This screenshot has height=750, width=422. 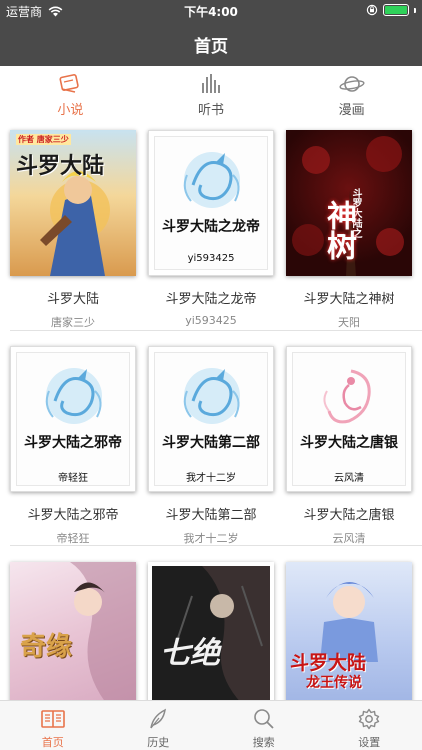 I want to click on book-item: 斗罗大陆之龙帝 yi593425 斗罗大陆之龙帝 yi593425, so click(x=211, y=228).